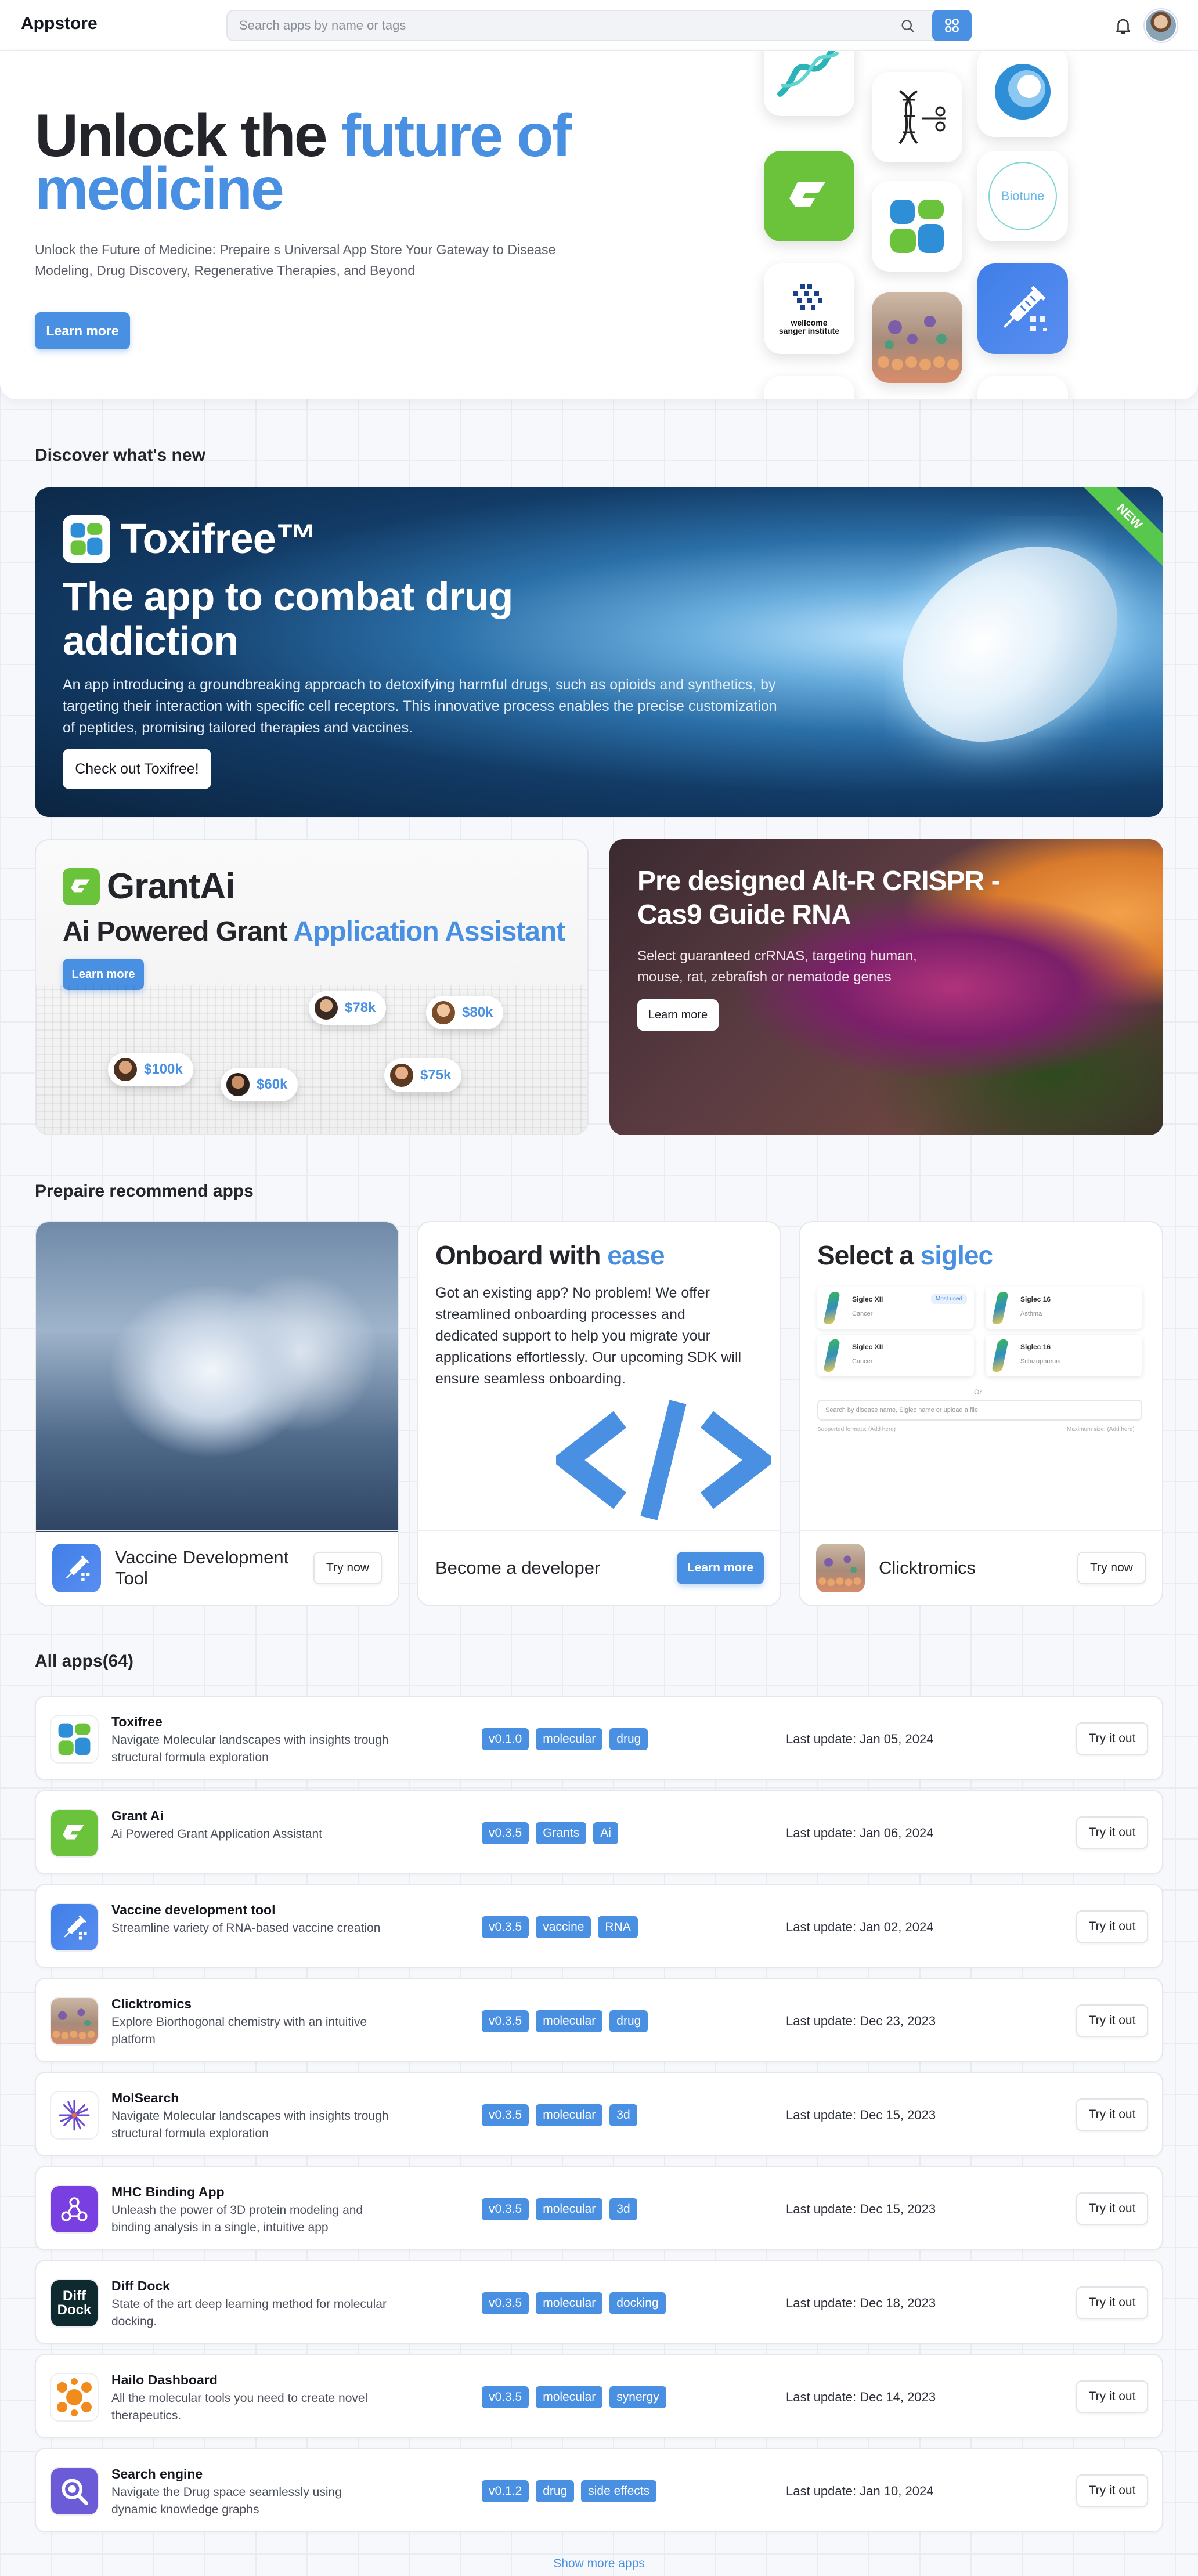  I want to click on app-name: Grant Ai, so click(137, 1816).